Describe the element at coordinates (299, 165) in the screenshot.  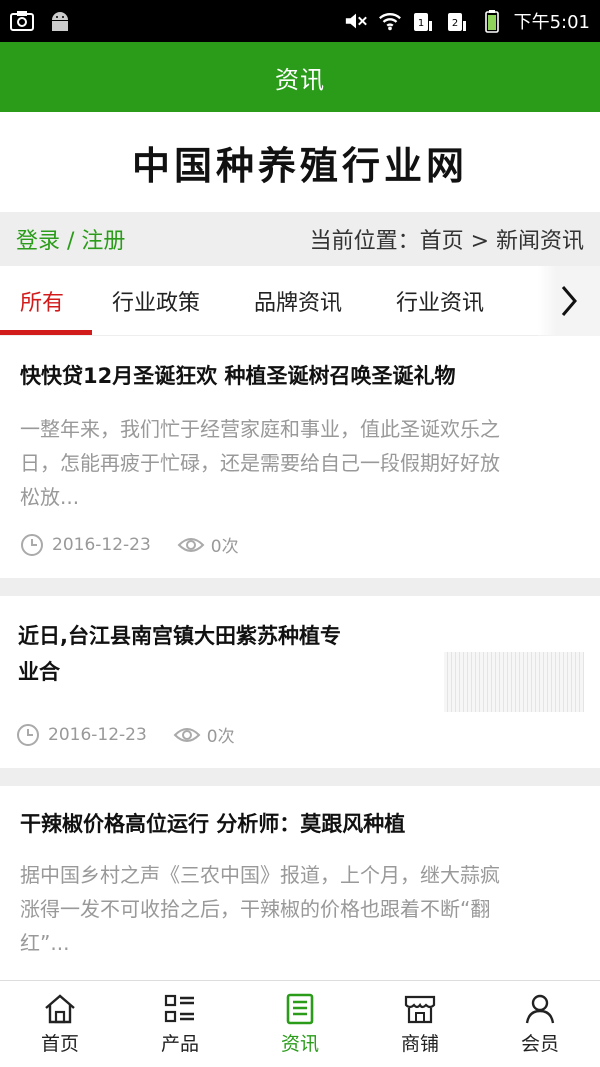
I see `site-logo-text: 中国种养殖行业网` at that location.